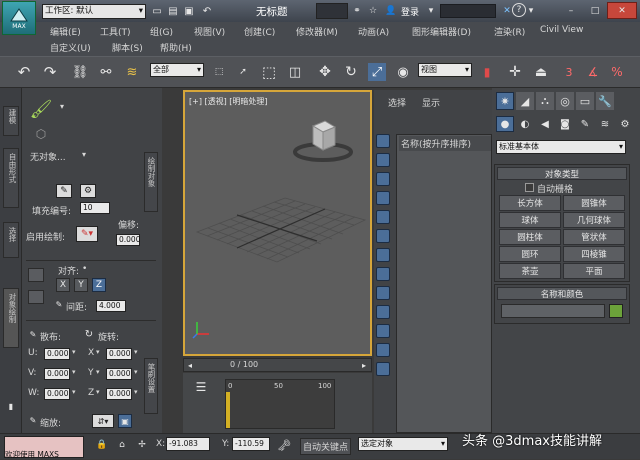 The height and width of the screenshot is (460, 640). I want to click on unlink-icon: ⚯, so click(106, 72).